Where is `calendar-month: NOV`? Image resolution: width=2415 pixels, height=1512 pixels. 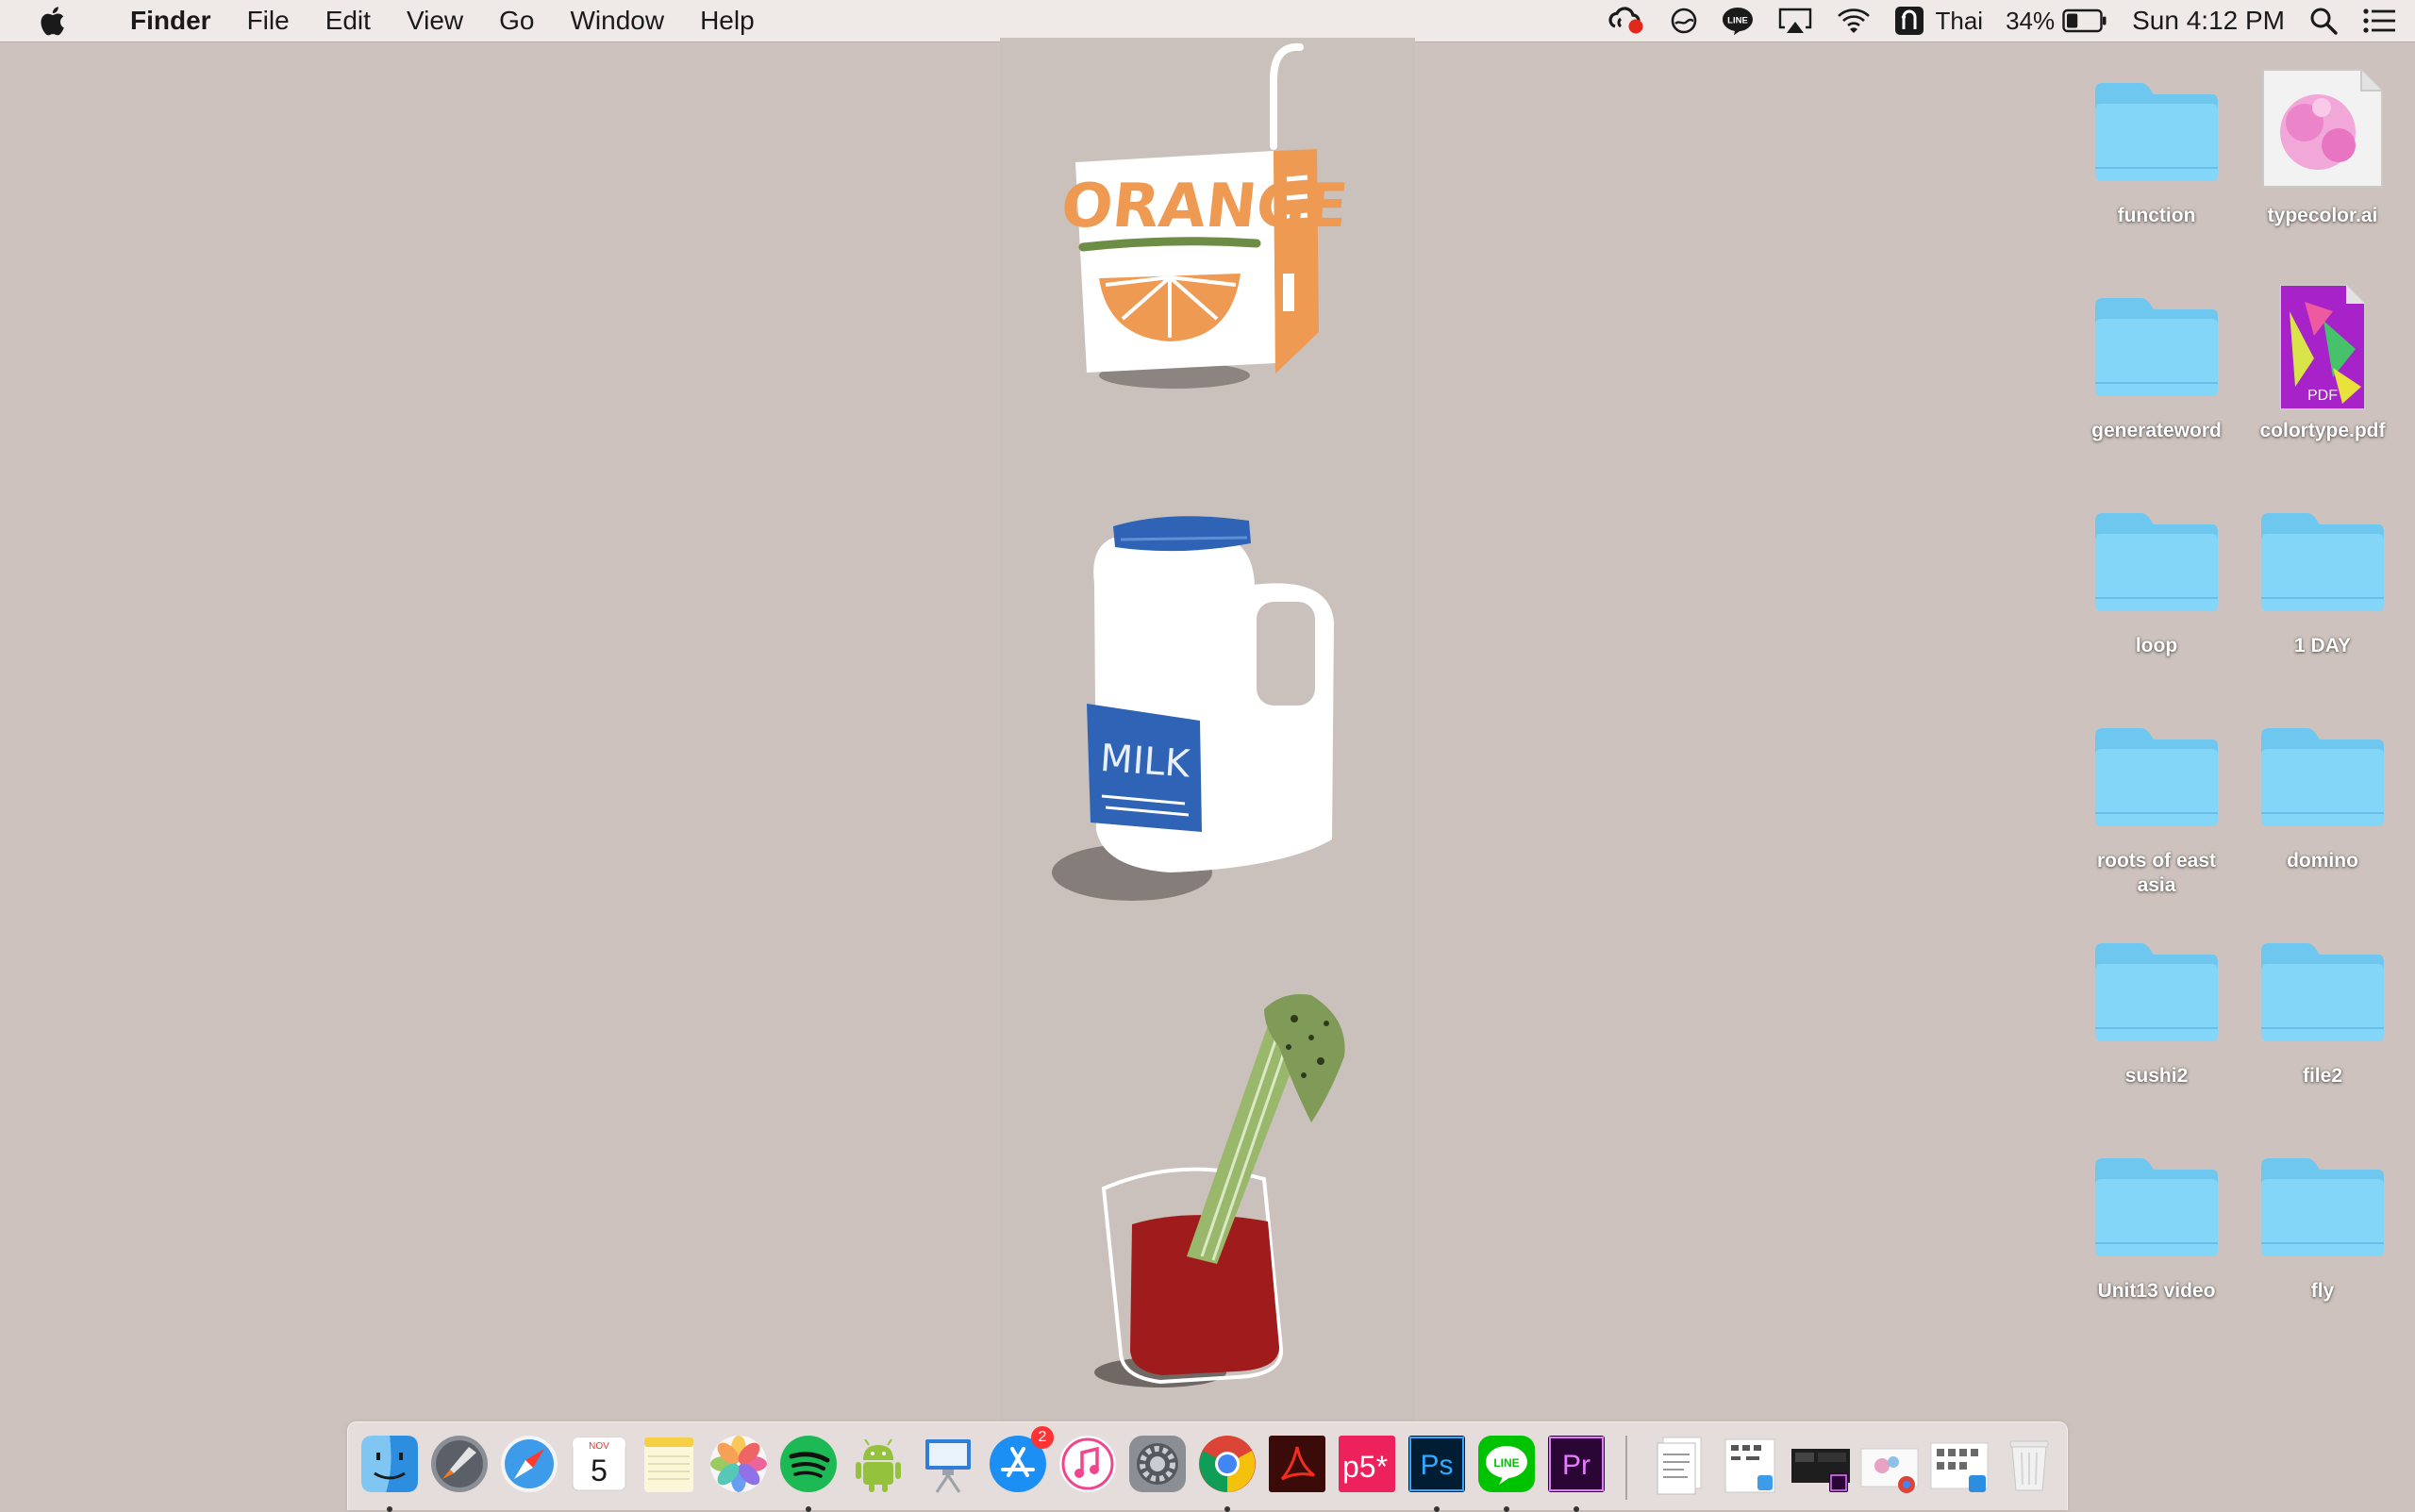
calendar-month: NOV is located at coordinates (599, 1446).